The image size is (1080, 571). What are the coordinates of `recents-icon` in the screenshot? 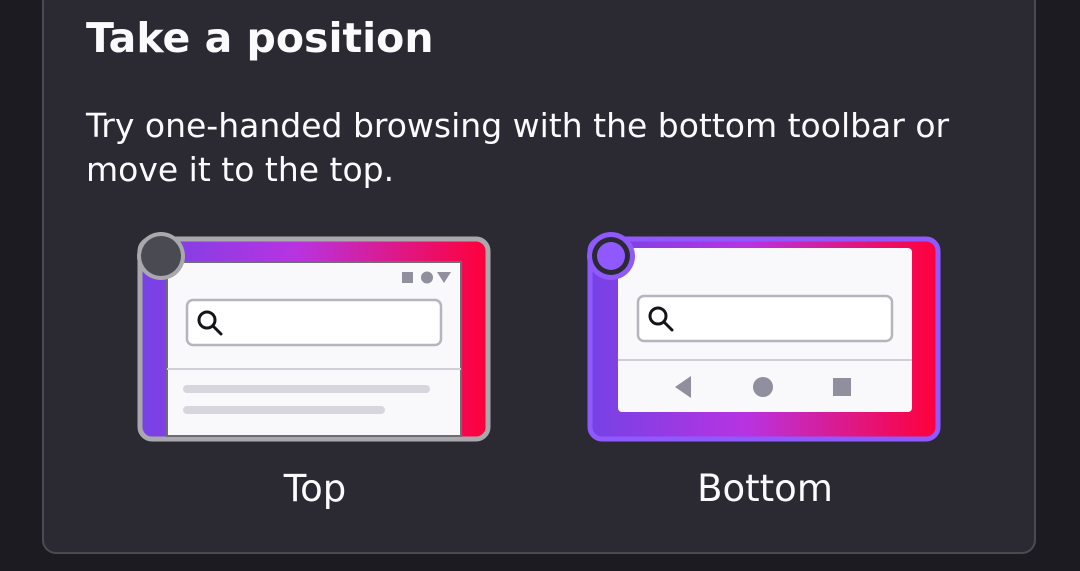 It's located at (842, 387).